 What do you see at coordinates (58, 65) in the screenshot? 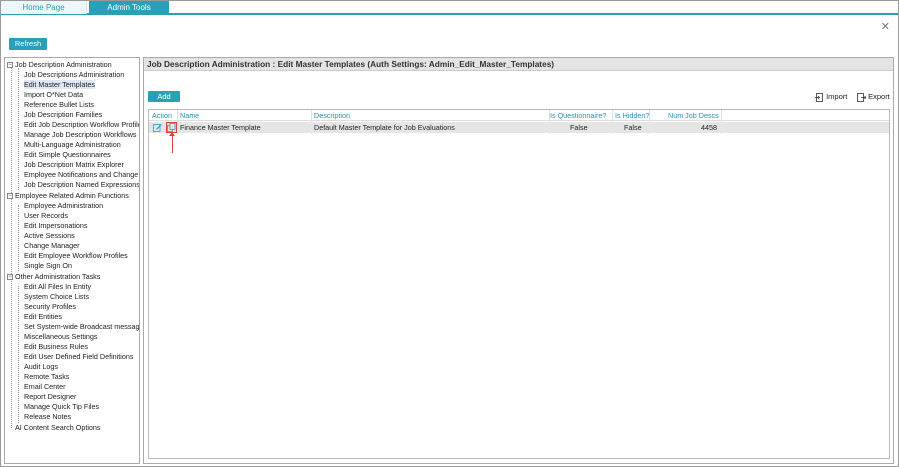
I see `tree-group-job-description-admin: − Job Description Administration` at bounding box center [58, 65].